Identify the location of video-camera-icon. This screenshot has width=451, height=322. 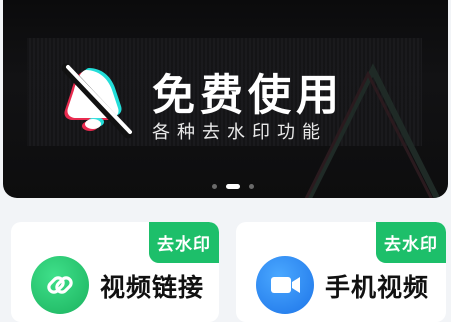
(285, 285).